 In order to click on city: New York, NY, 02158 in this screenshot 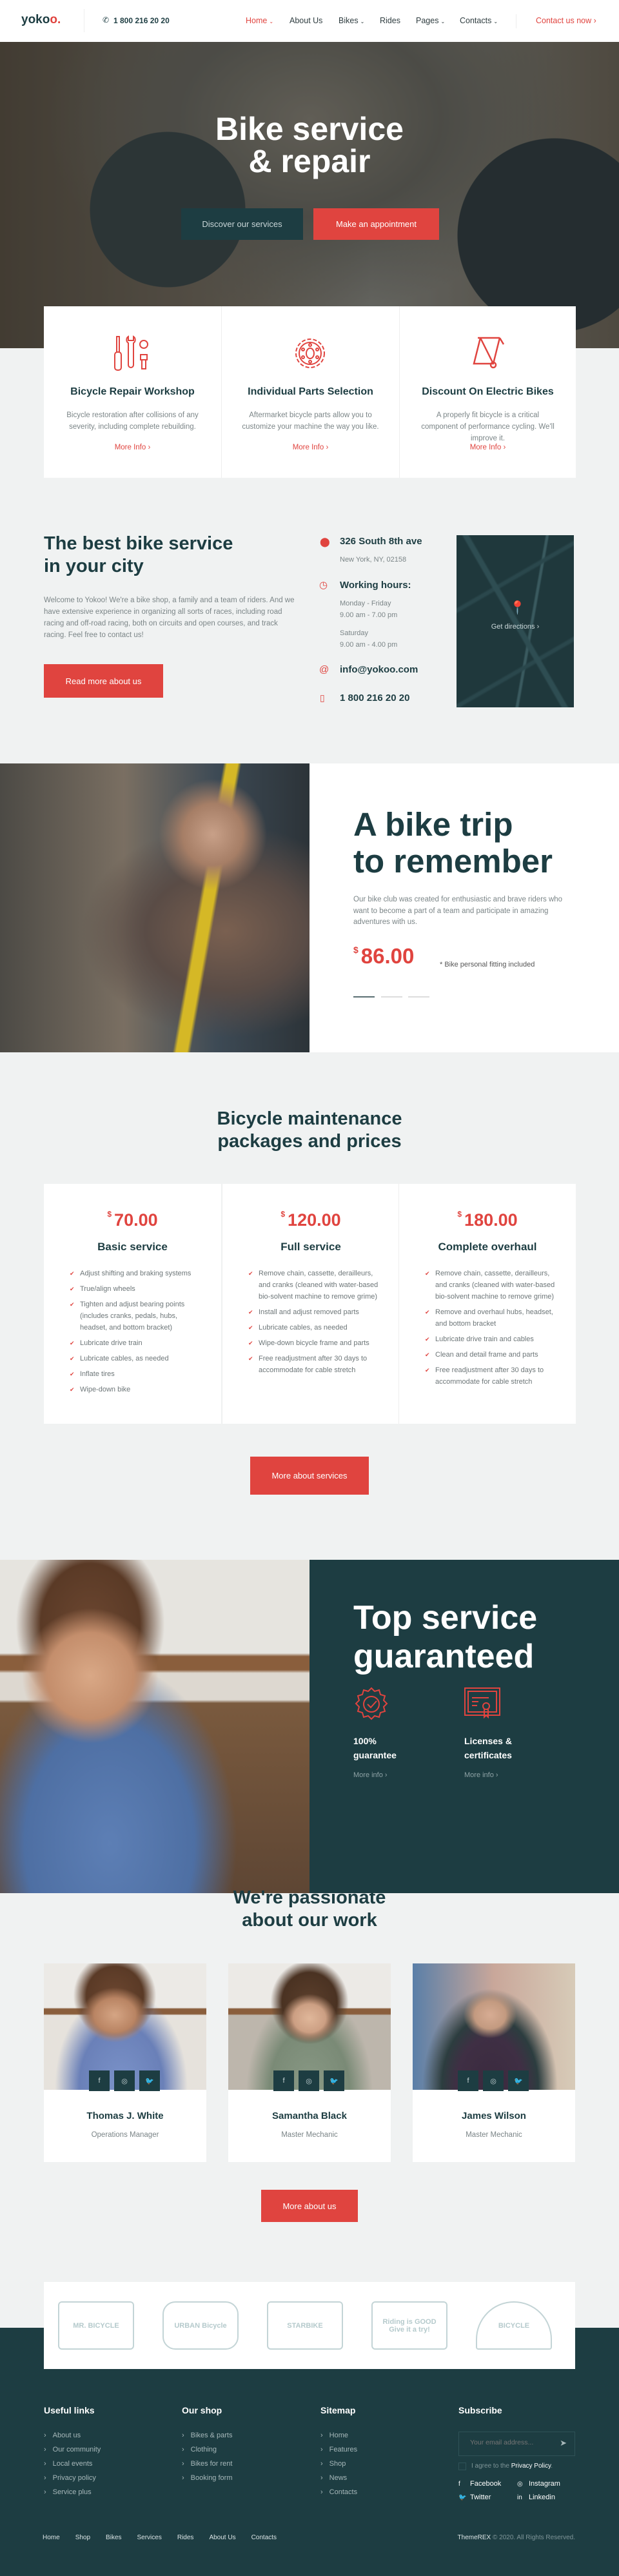, I will do `click(374, 560)`.